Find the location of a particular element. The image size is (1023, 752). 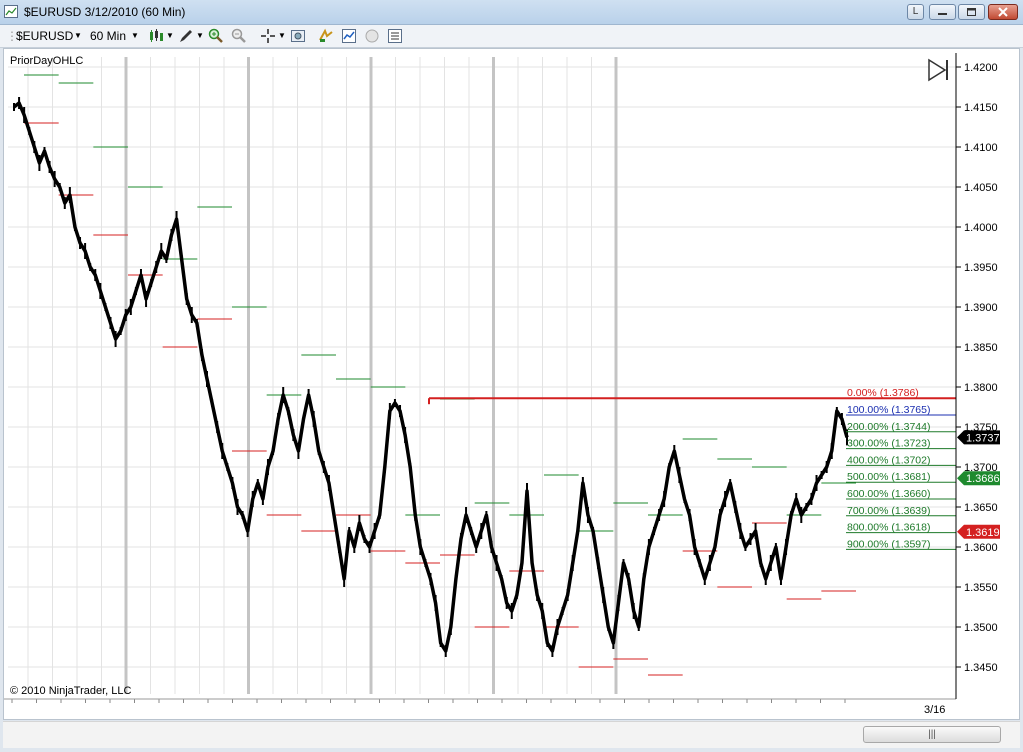

fib-level-label: 100.00% (1.3765) is located at coordinates (888, 410).